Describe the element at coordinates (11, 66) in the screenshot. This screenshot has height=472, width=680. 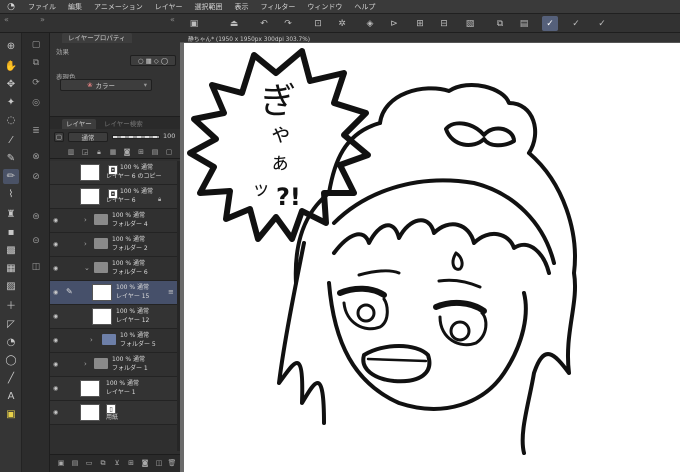
I see `hand-tool-icon: ✋` at that location.